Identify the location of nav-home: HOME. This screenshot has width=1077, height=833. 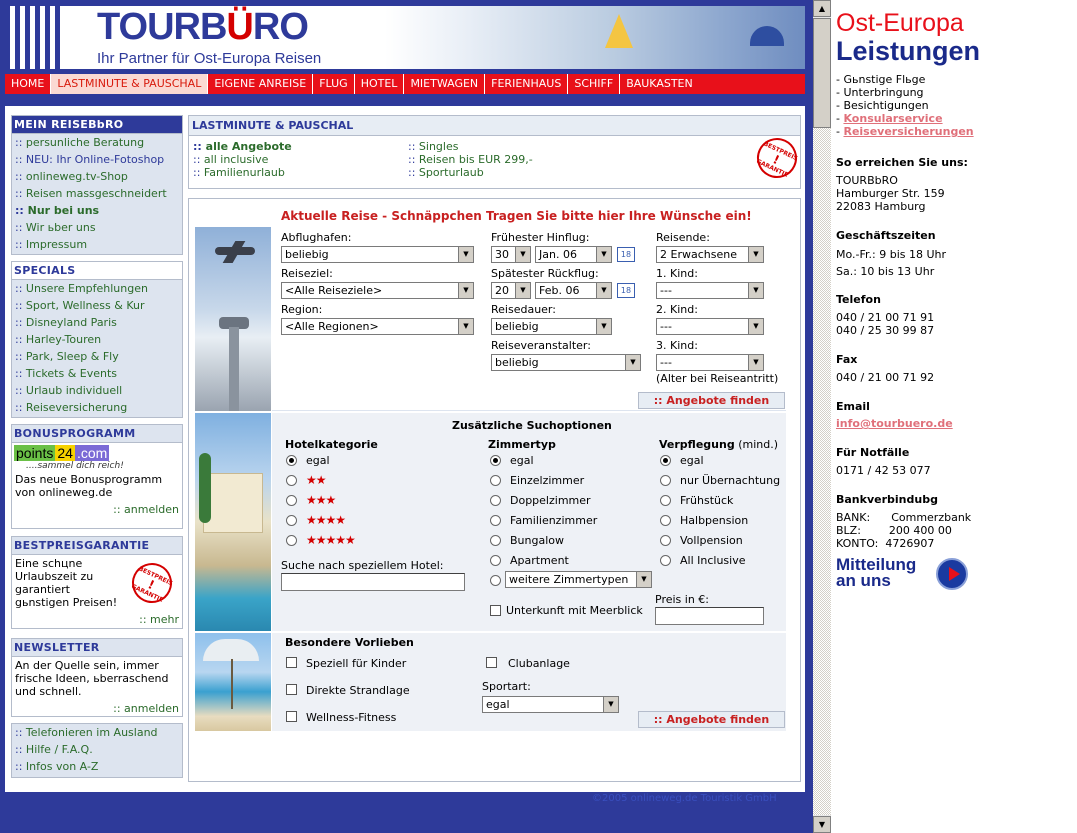
(28, 84).